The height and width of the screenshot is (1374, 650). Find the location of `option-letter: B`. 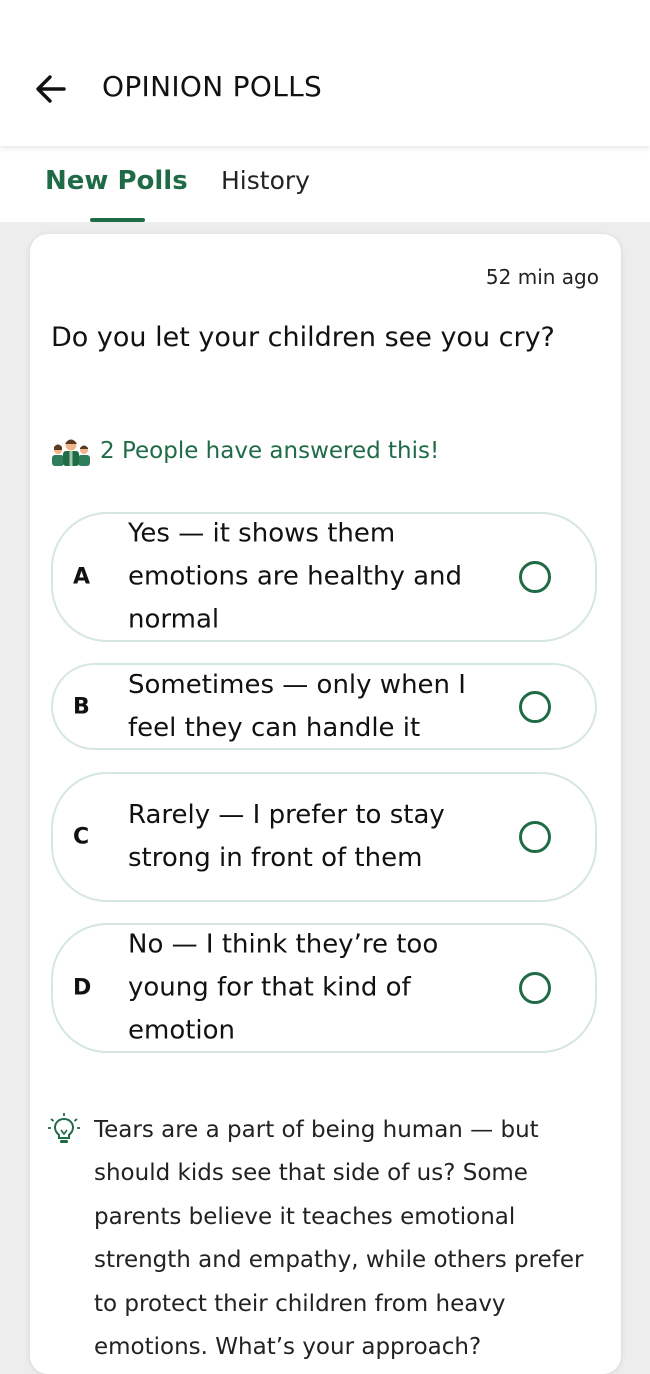

option-letter: B is located at coordinates (81, 706).